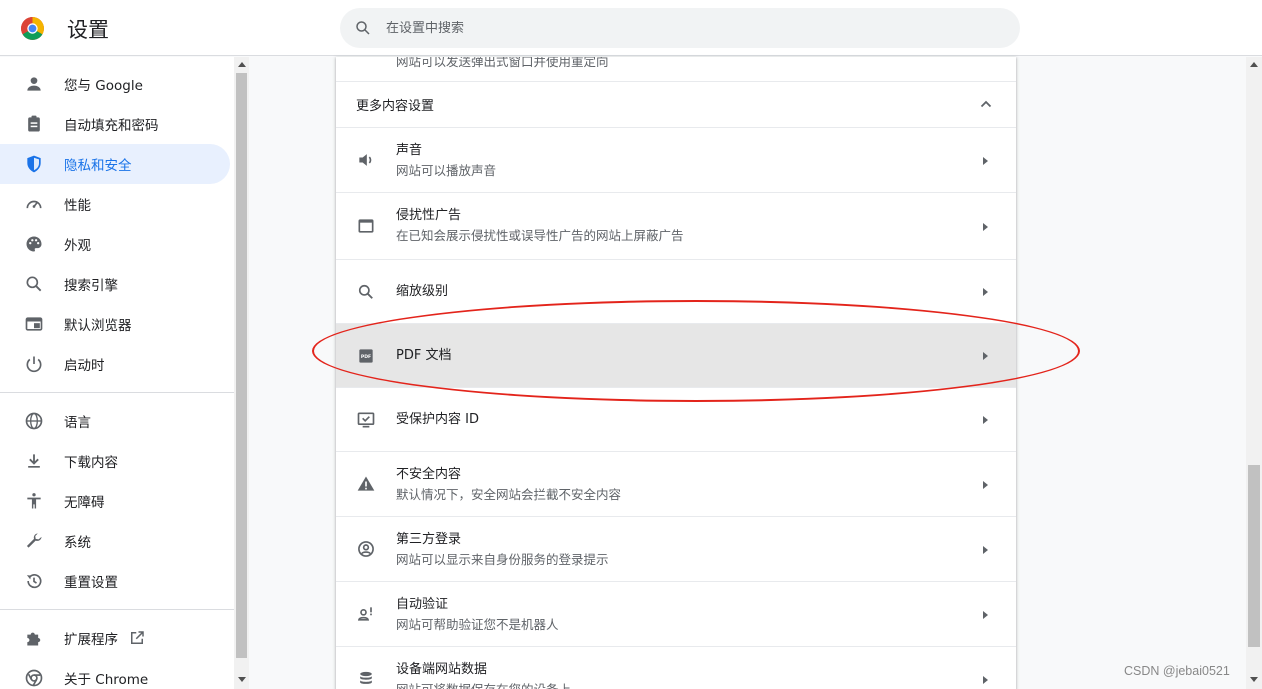  Describe the element at coordinates (91, 640) in the screenshot. I see `sidebar-item-label: 扩展程序` at that location.